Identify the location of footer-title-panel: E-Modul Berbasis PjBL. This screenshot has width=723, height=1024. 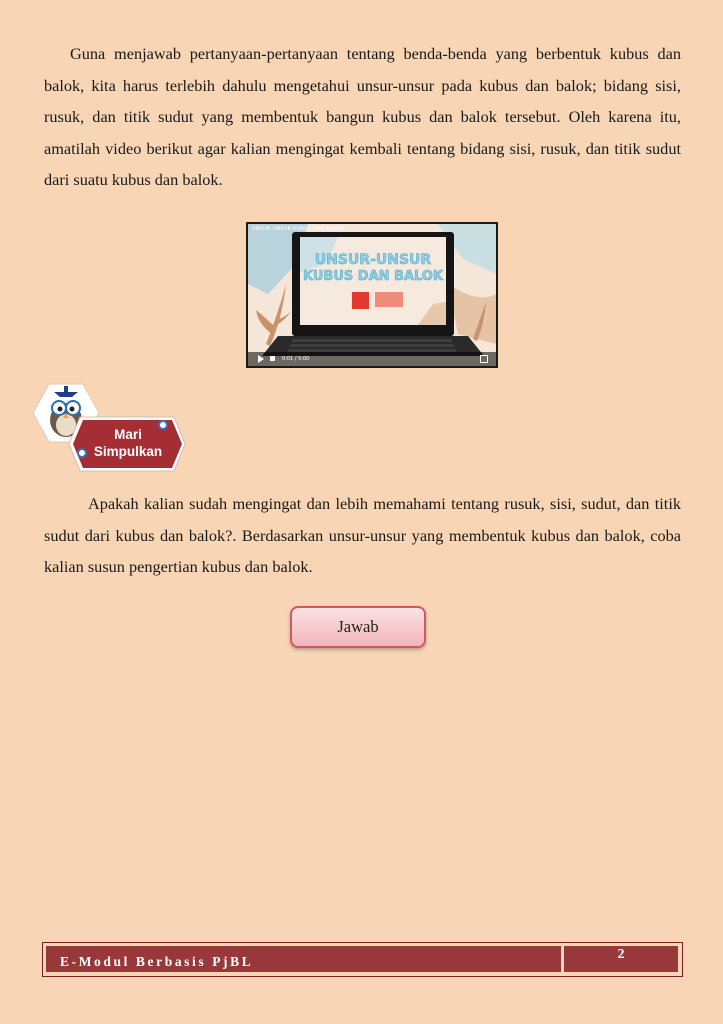
(303, 959).